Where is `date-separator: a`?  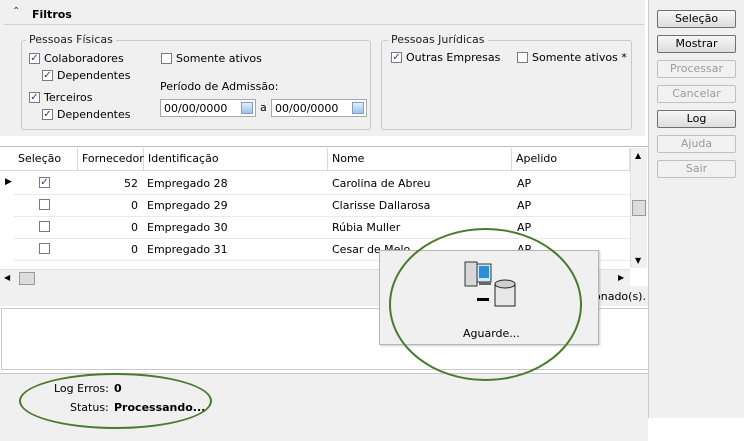
date-separator: a is located at coordinates (263, 107).